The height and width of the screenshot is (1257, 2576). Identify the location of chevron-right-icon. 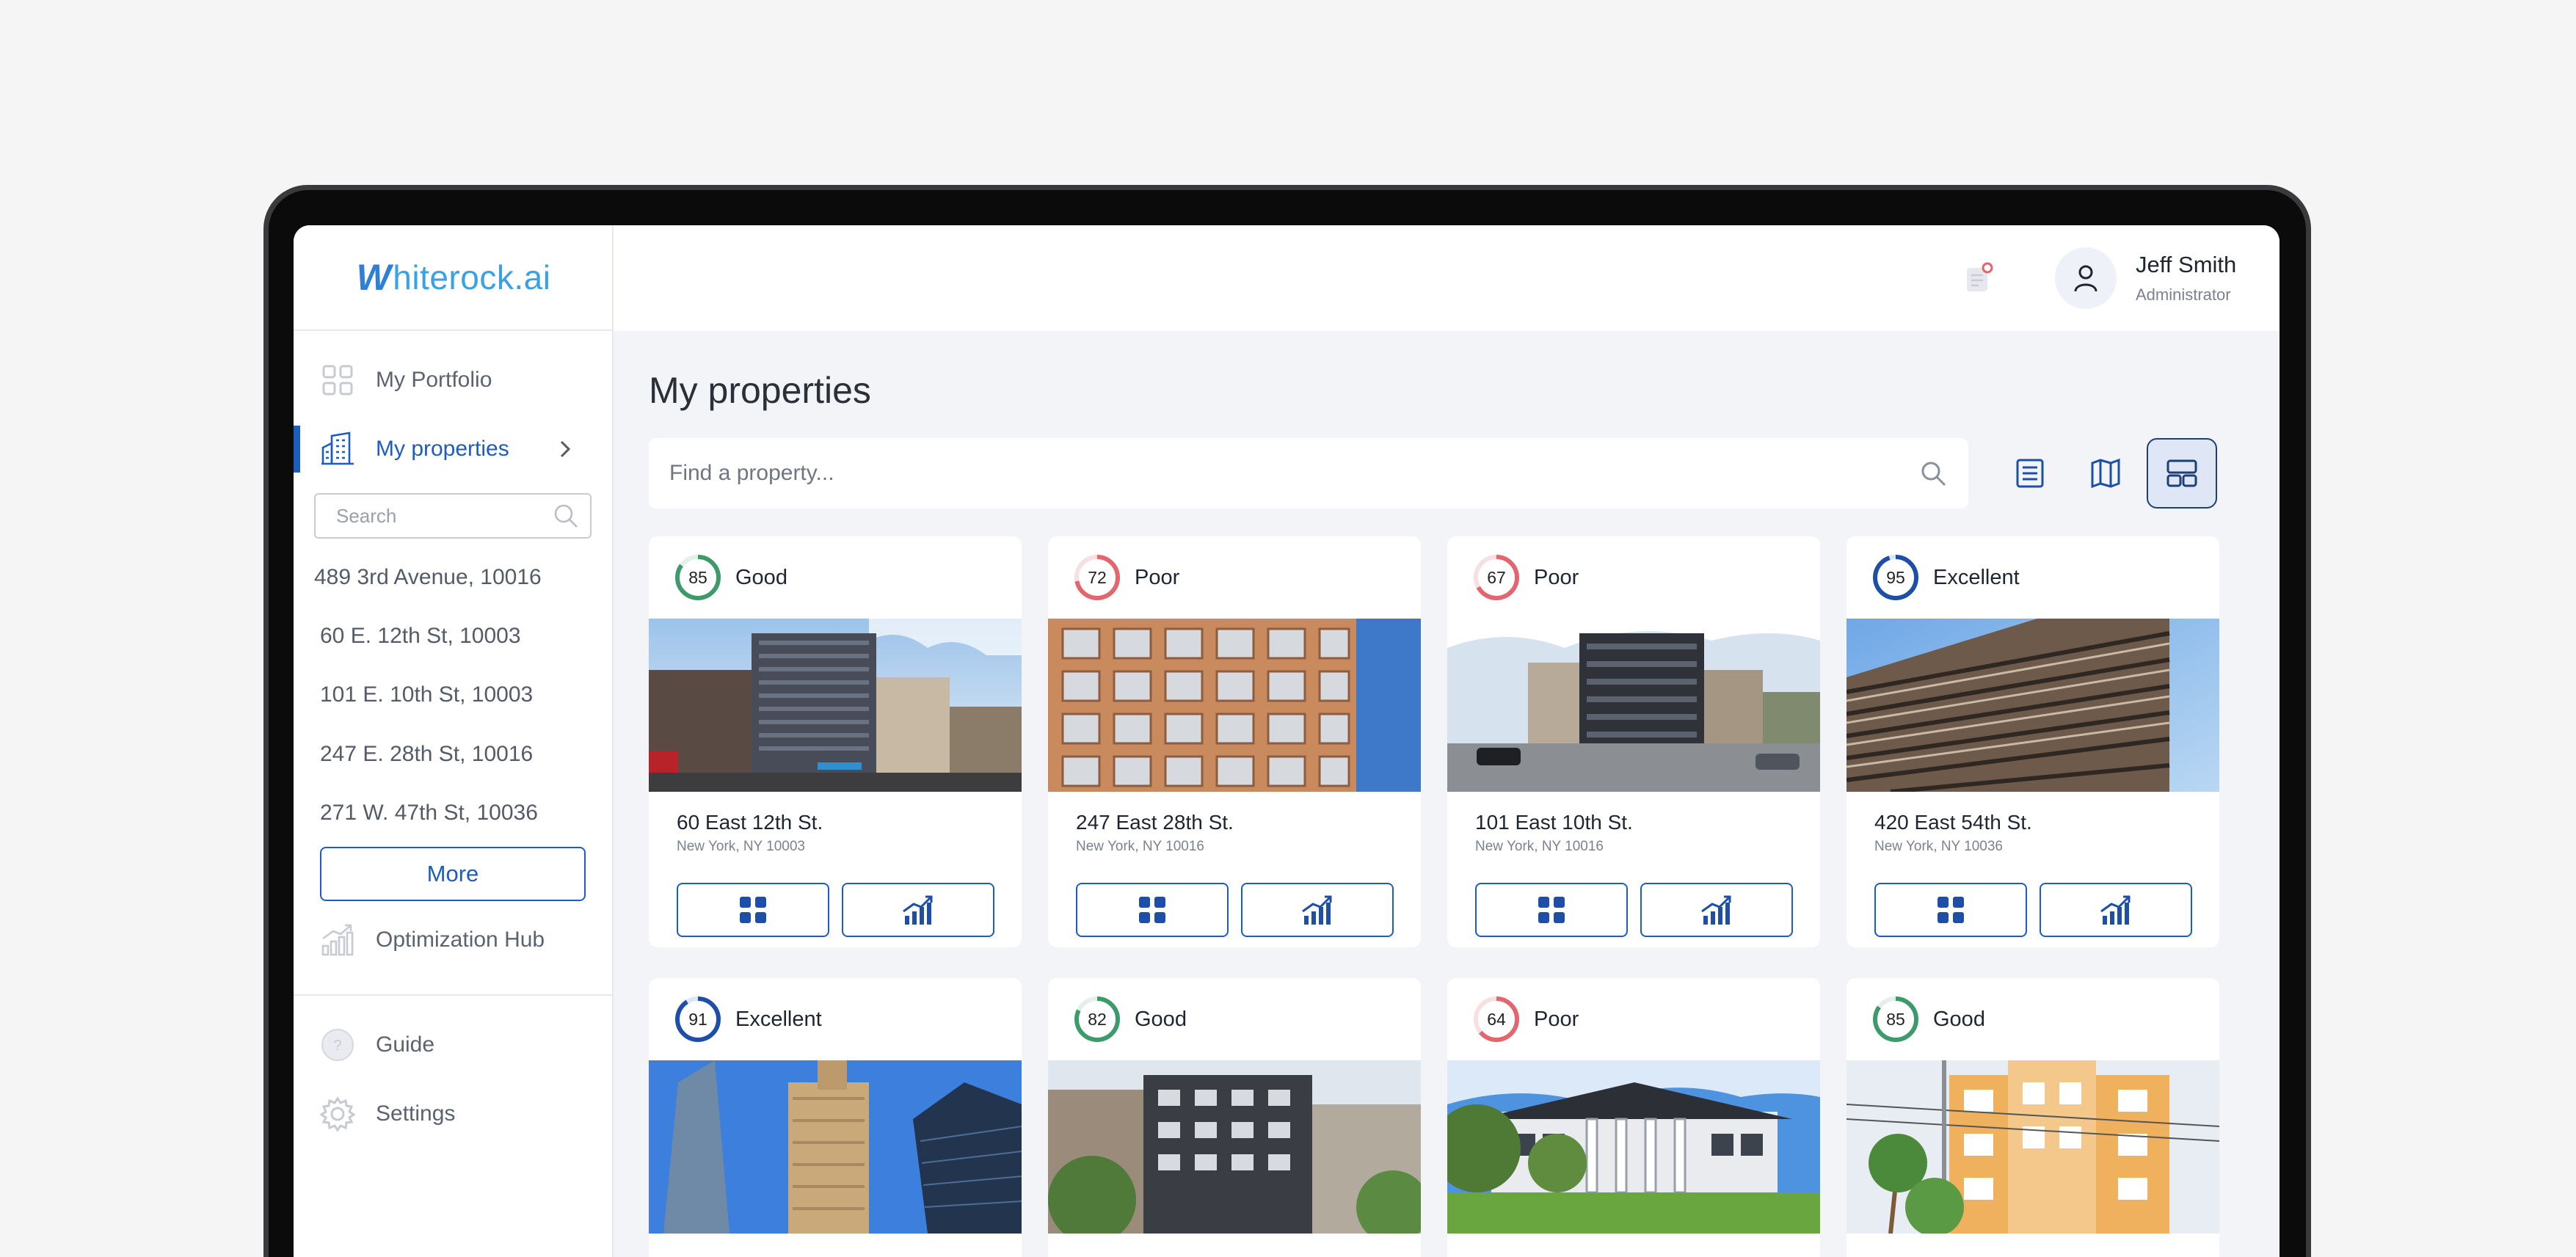
(565, 449).